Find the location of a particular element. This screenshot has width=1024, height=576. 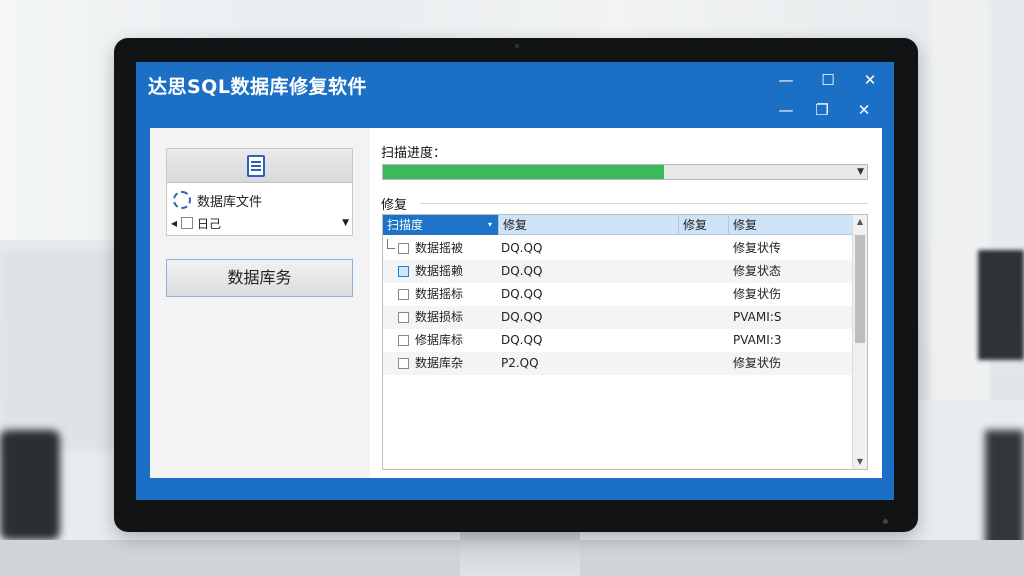

row-status: 修复状态 is located at coordinates (757, 271).